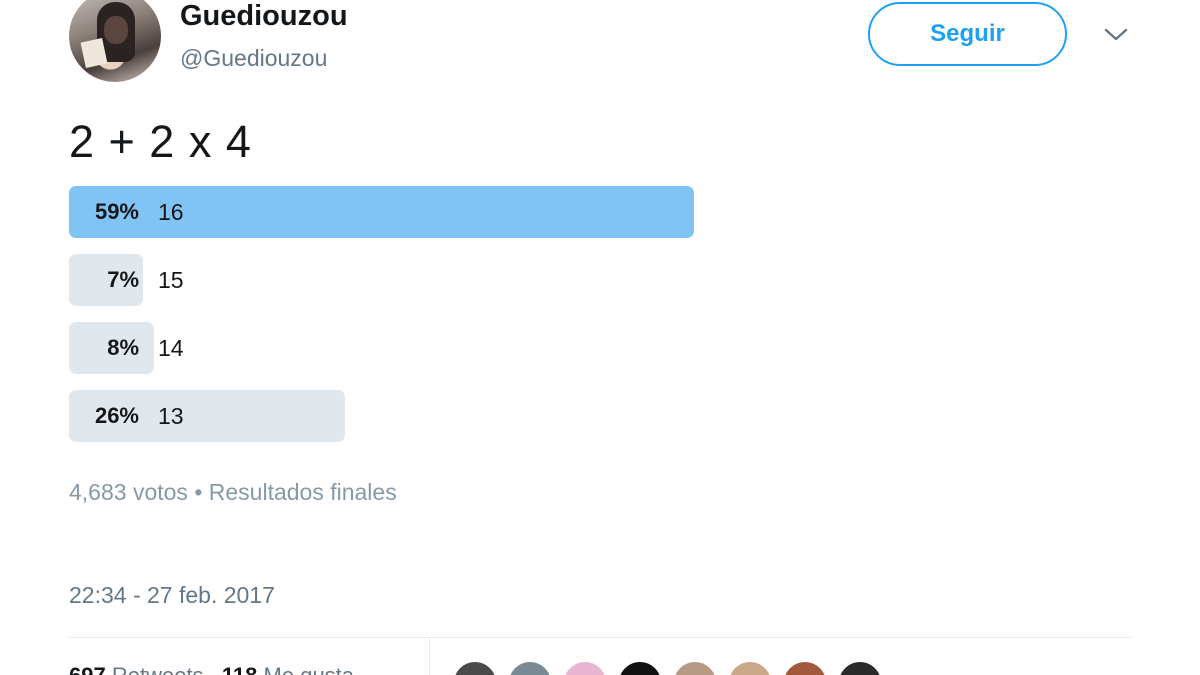 The height and width of the screenshot is (675, 1200). What do you see at coordinates (160, 141) in the screenshot?
I see `tweet-text: 2 + 2 x 4` at bounding box center [160, 141].